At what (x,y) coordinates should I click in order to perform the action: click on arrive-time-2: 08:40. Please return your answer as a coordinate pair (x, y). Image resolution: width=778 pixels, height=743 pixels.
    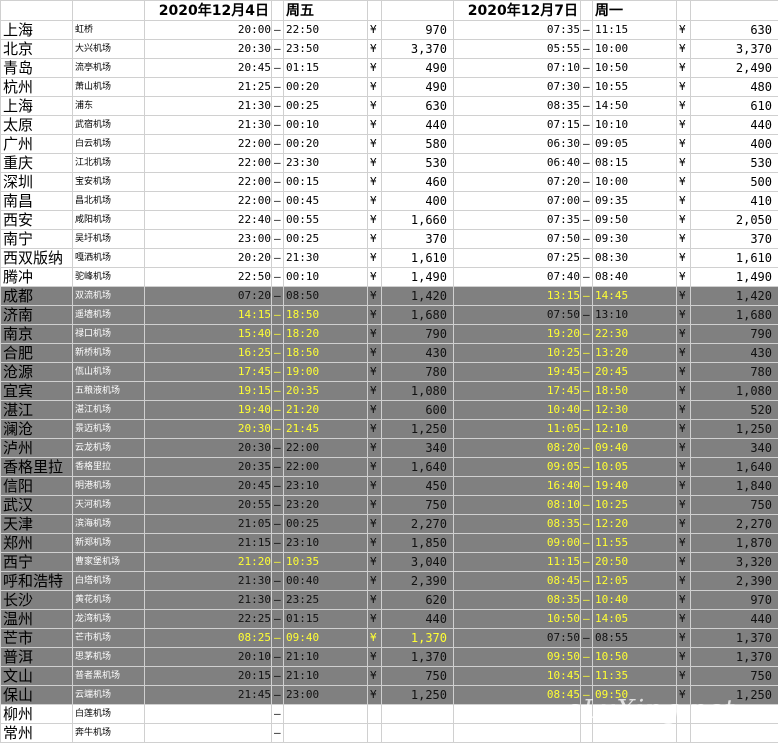
    Looking at the image, I should click on (635, 277).